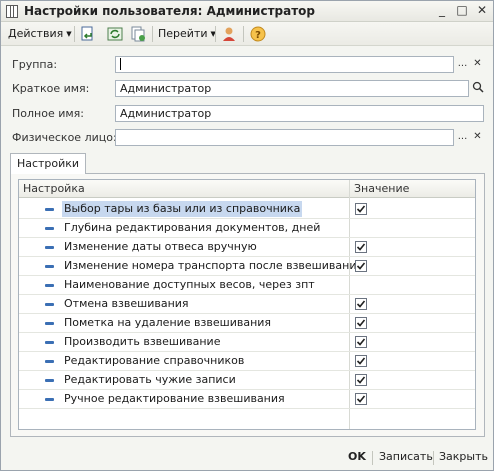 The image size is (494, 471). Describe the element at coordinates (247, 361) in the screenshot. I see `table-row: Редактирование справочников` at that location.